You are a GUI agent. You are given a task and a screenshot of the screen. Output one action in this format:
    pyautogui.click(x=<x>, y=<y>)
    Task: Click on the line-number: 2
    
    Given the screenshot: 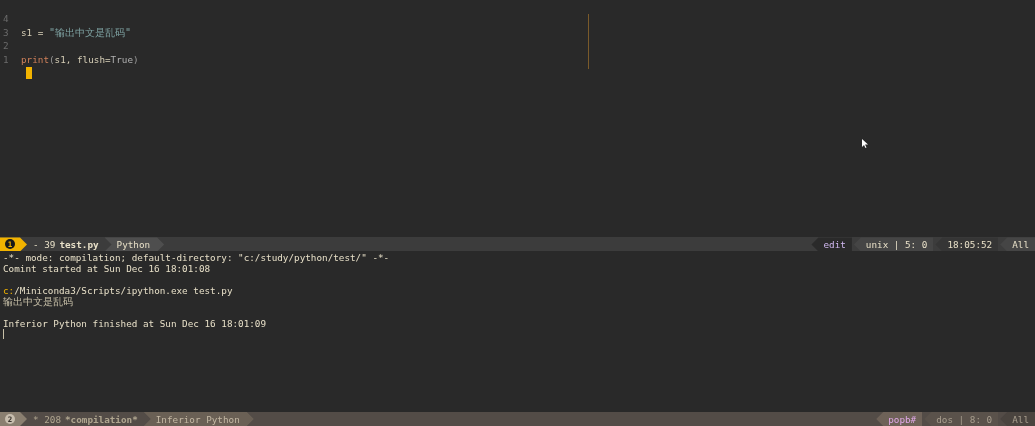 What is the action you would take?
    pyautogui.click(x=6, y=46)
    